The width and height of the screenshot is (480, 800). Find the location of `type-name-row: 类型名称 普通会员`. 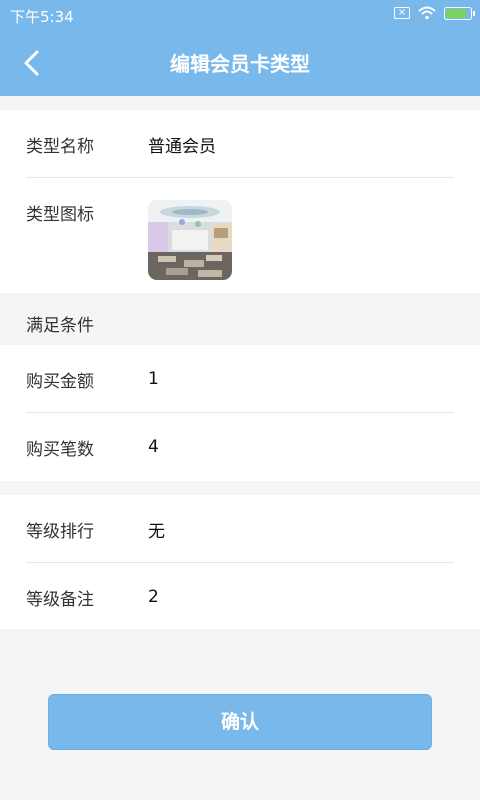

type-name-row: 类型名称 普通会员 is located at coordinates (240, 144).